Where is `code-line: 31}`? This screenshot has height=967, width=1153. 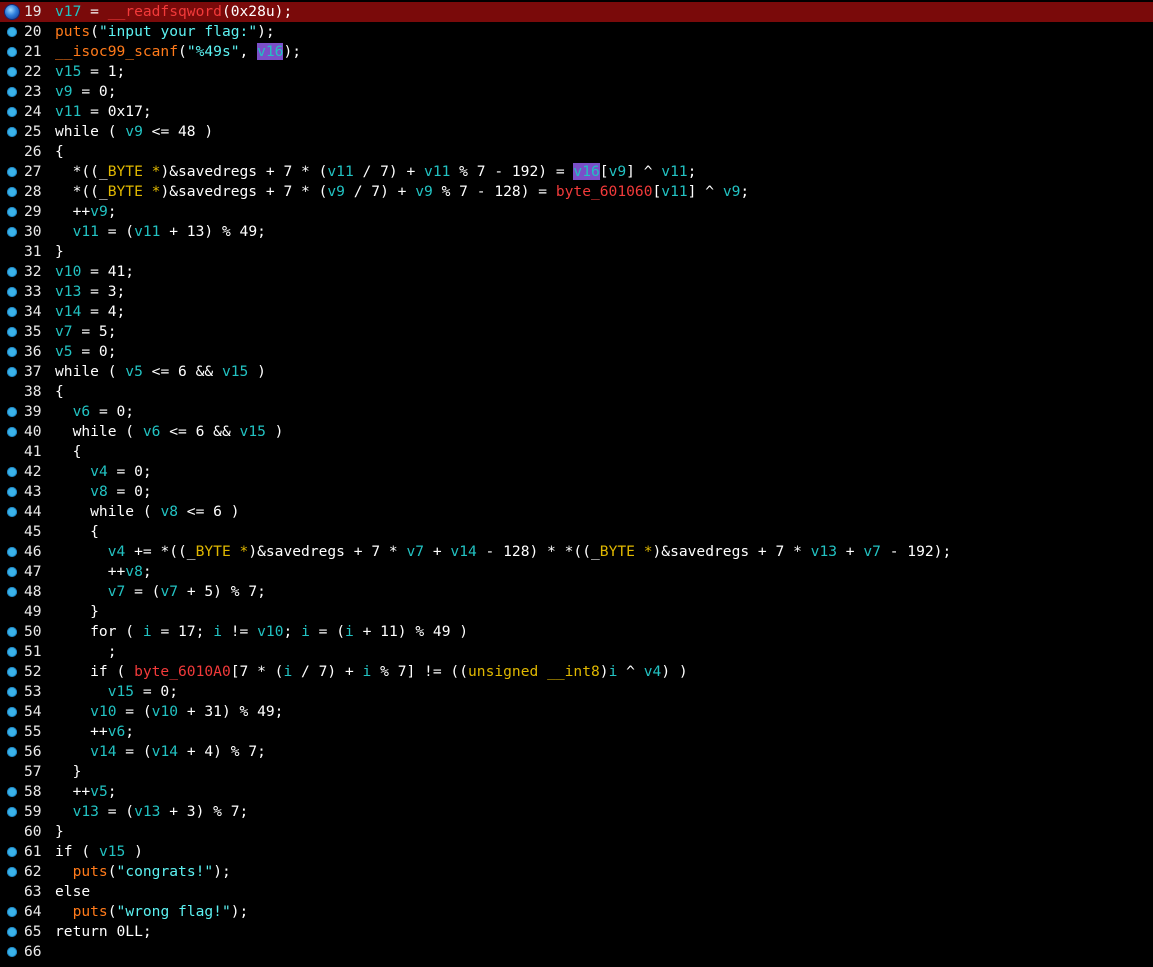
code-line: 31} is located at coordinates (576, 252).